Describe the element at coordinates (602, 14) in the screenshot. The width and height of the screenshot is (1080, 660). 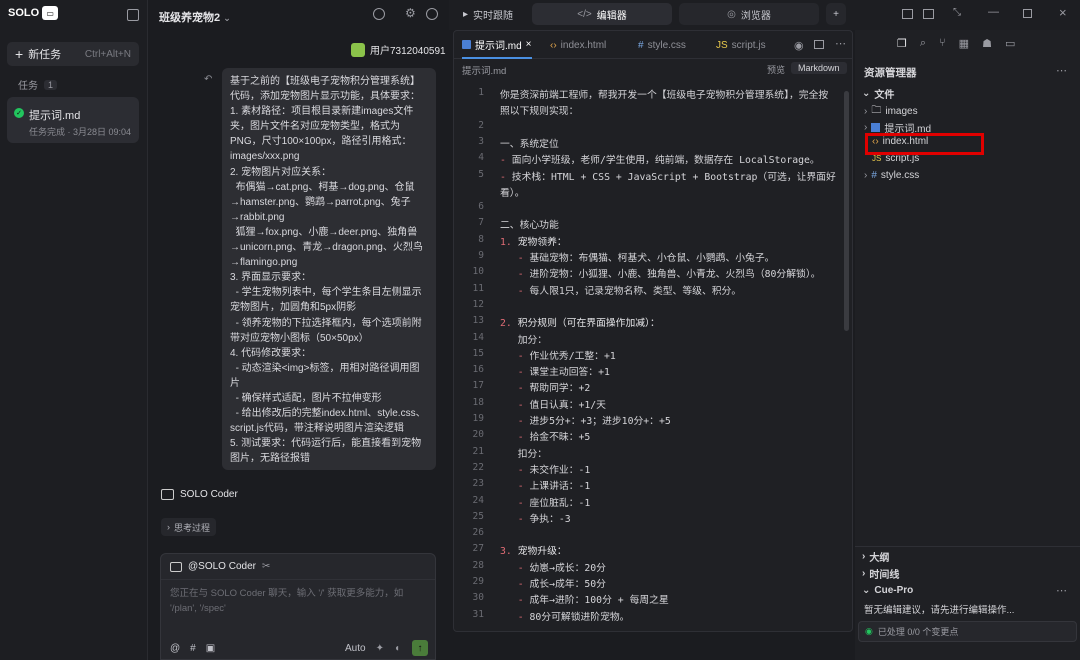
I see `tab-editor: </> 编辑器` at that location.